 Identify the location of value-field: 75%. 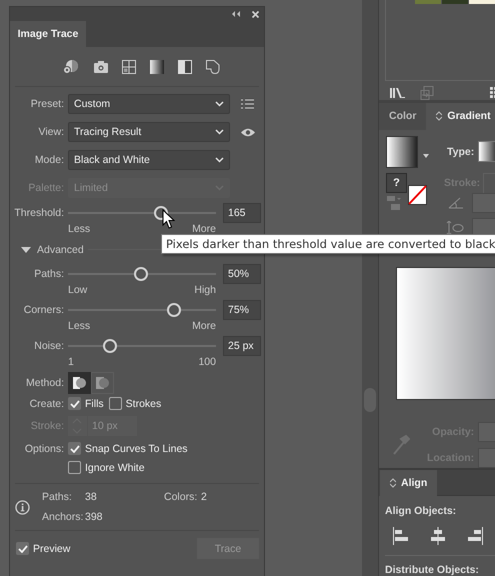
(242, 310).